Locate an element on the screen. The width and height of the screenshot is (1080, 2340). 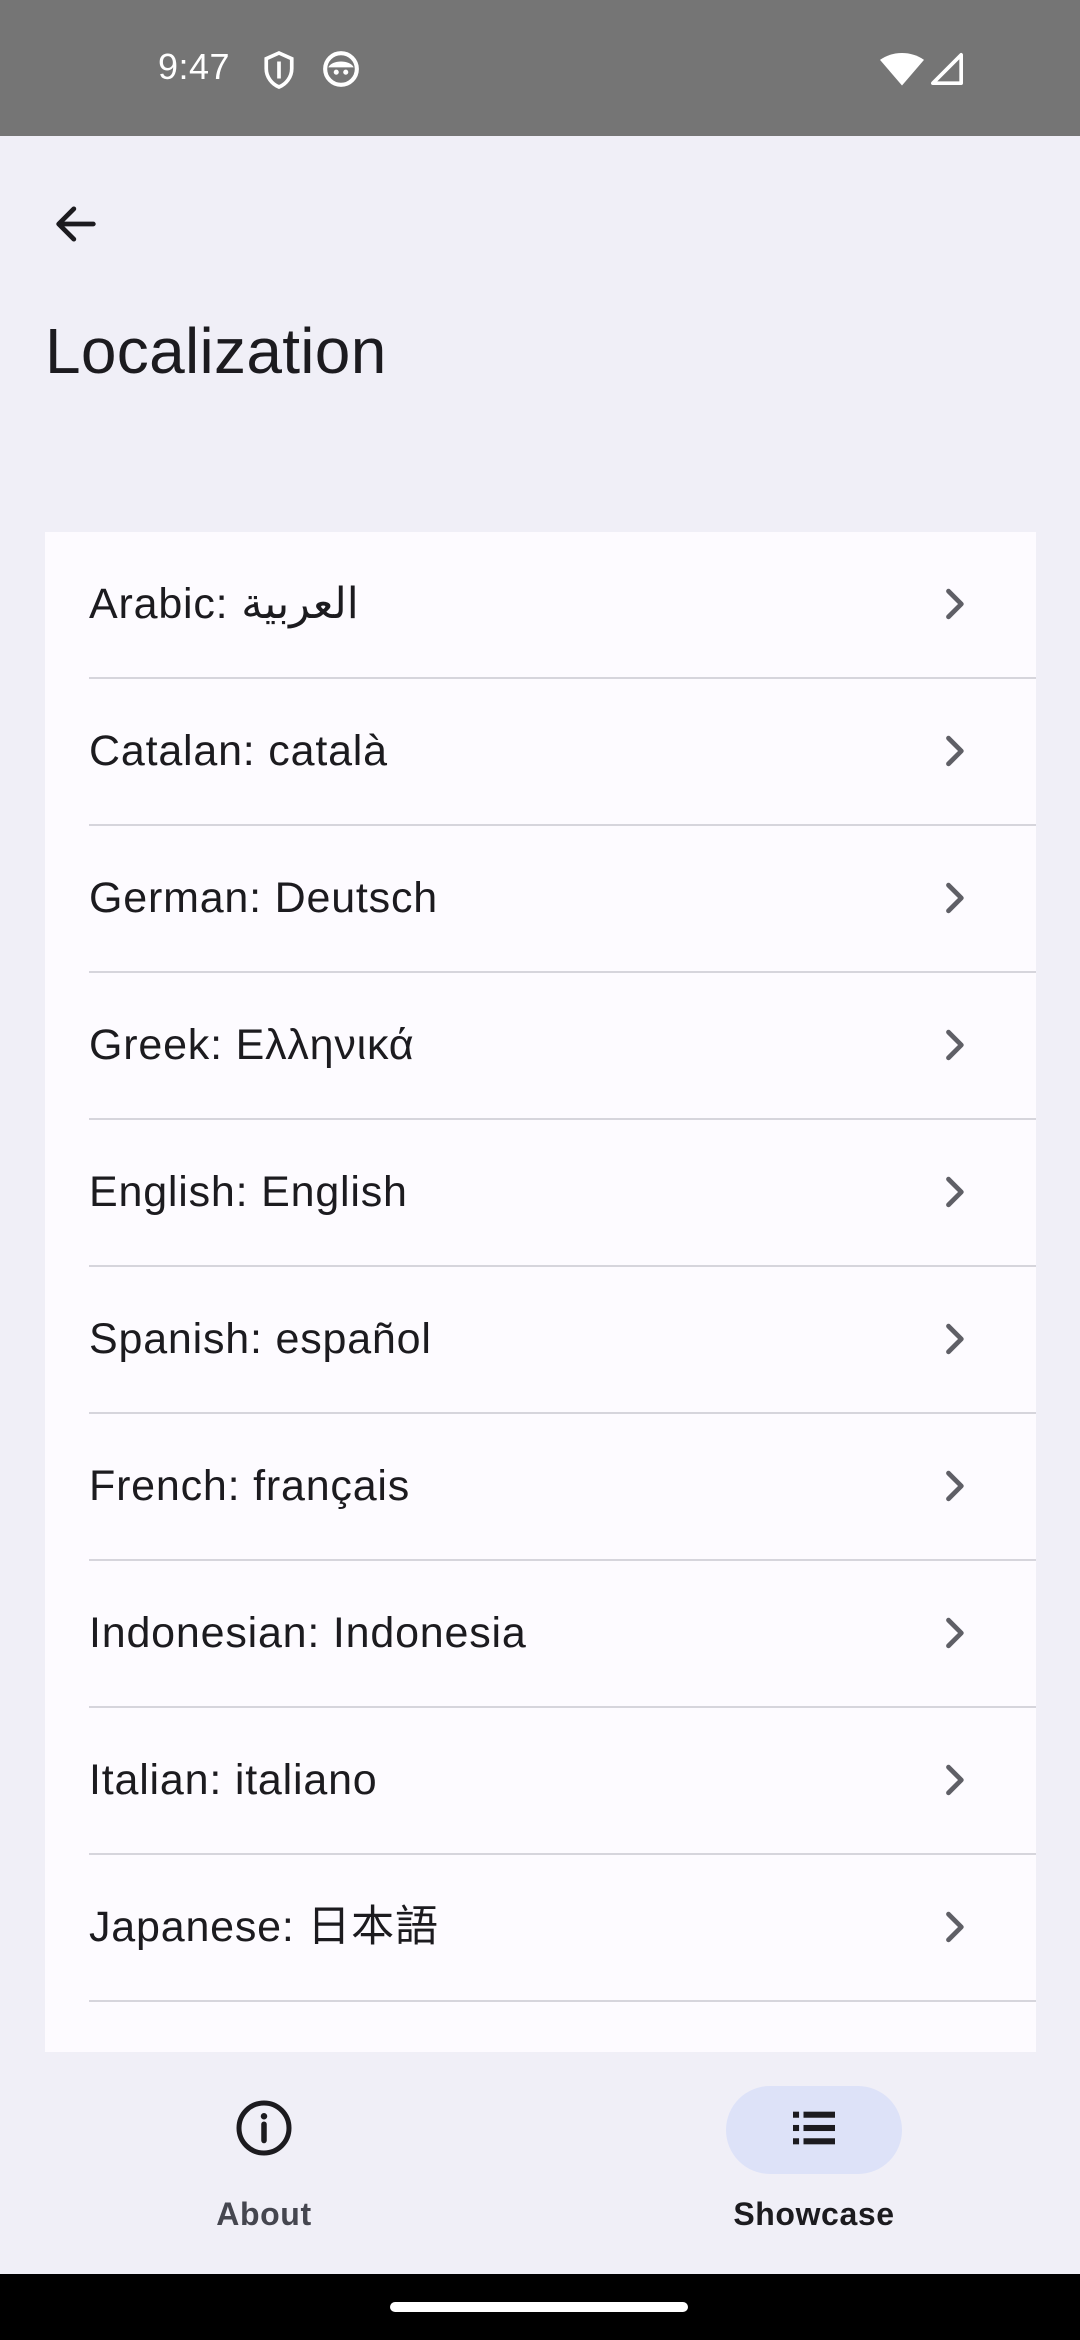
list-item-korean: Korean: 한국어 is located at coordinates (562, 2027).